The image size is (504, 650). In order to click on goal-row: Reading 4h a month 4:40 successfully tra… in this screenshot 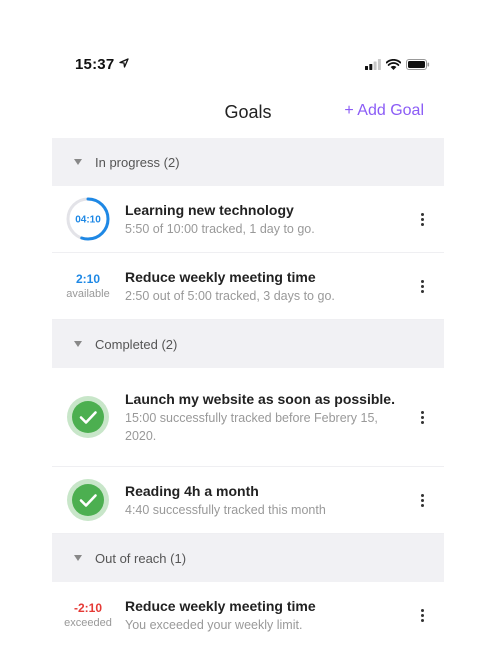, I will do `click(248, 500)`.